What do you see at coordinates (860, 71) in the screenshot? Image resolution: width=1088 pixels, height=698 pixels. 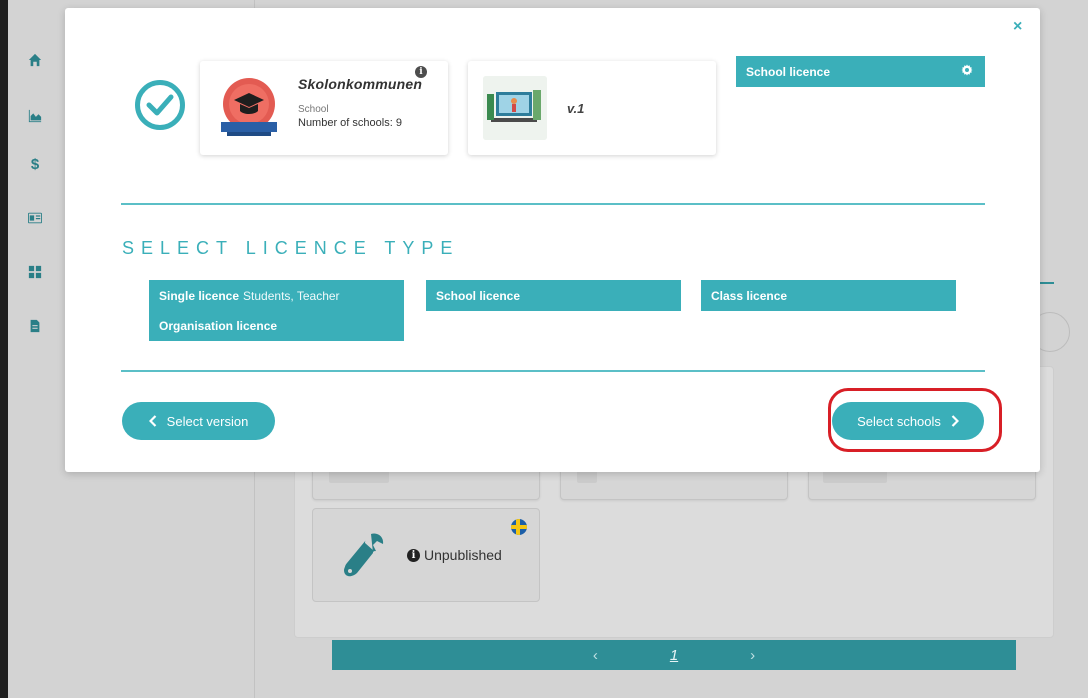 I see `selected-licence-pill: School licence` at bounding box center [860, 71].